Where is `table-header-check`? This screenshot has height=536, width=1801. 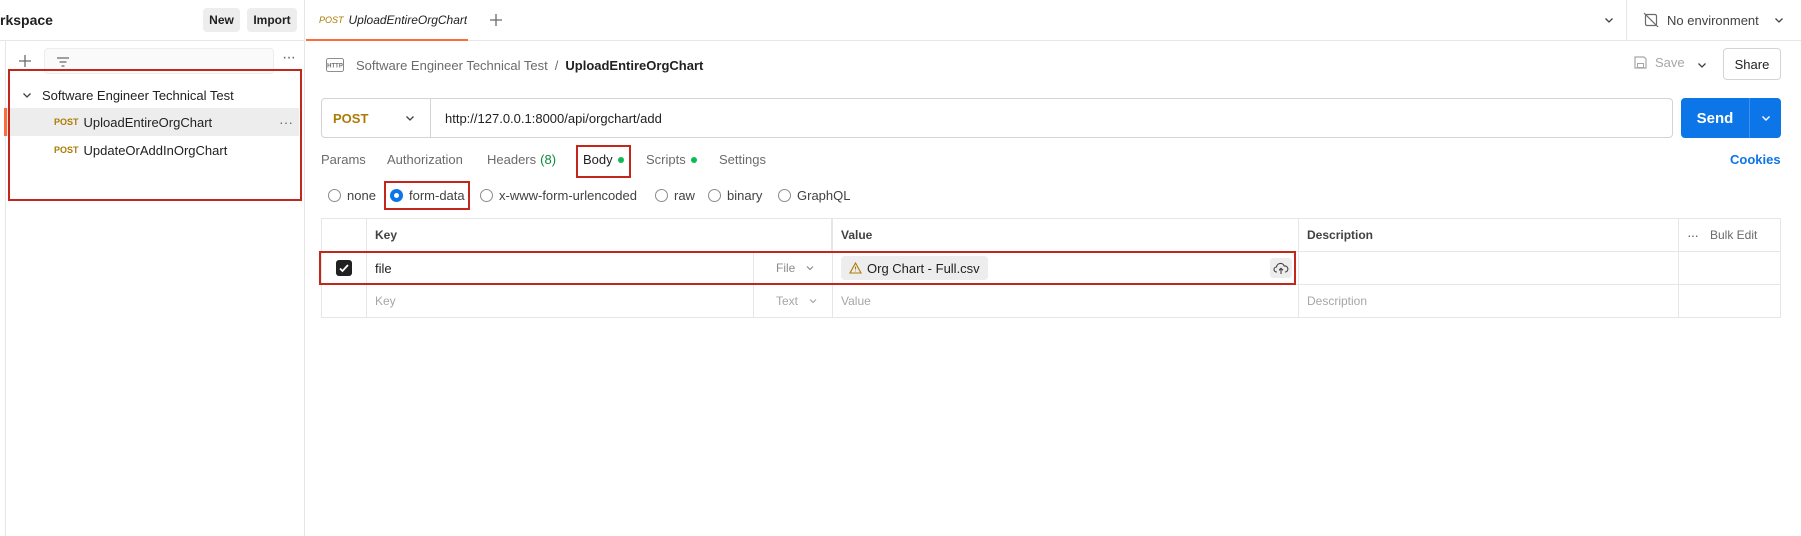
table-header-check is located at coordinates (344, 235).